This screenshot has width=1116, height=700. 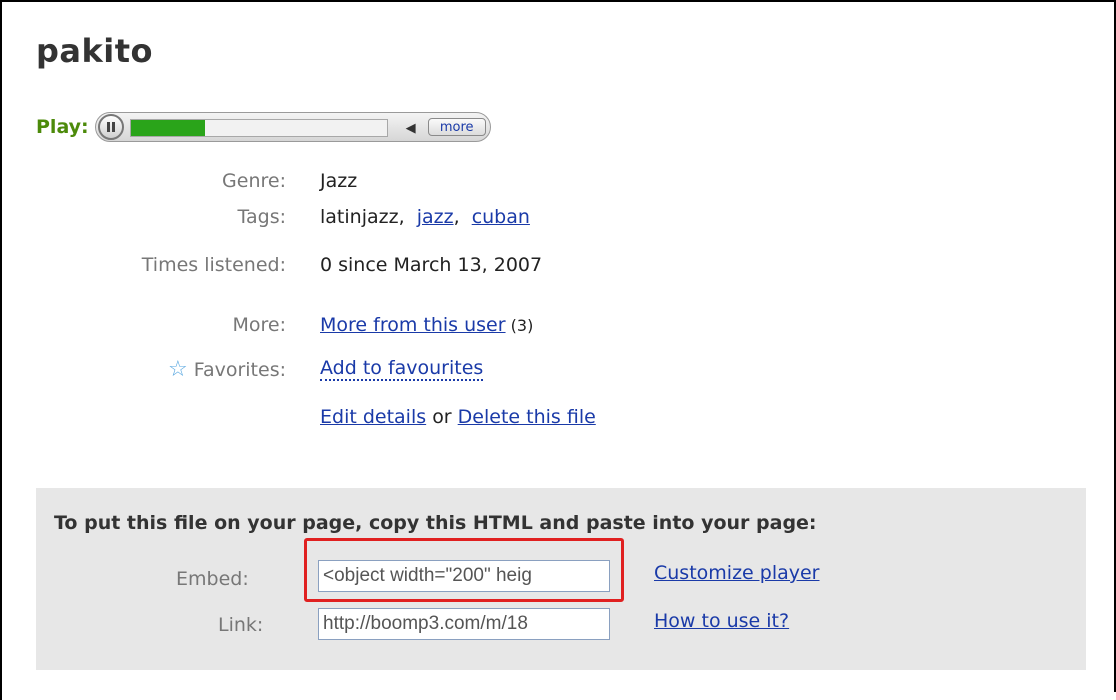 I want to click on times-listened-value: 0 since March 13, 2007, so click(x=431, y=265).